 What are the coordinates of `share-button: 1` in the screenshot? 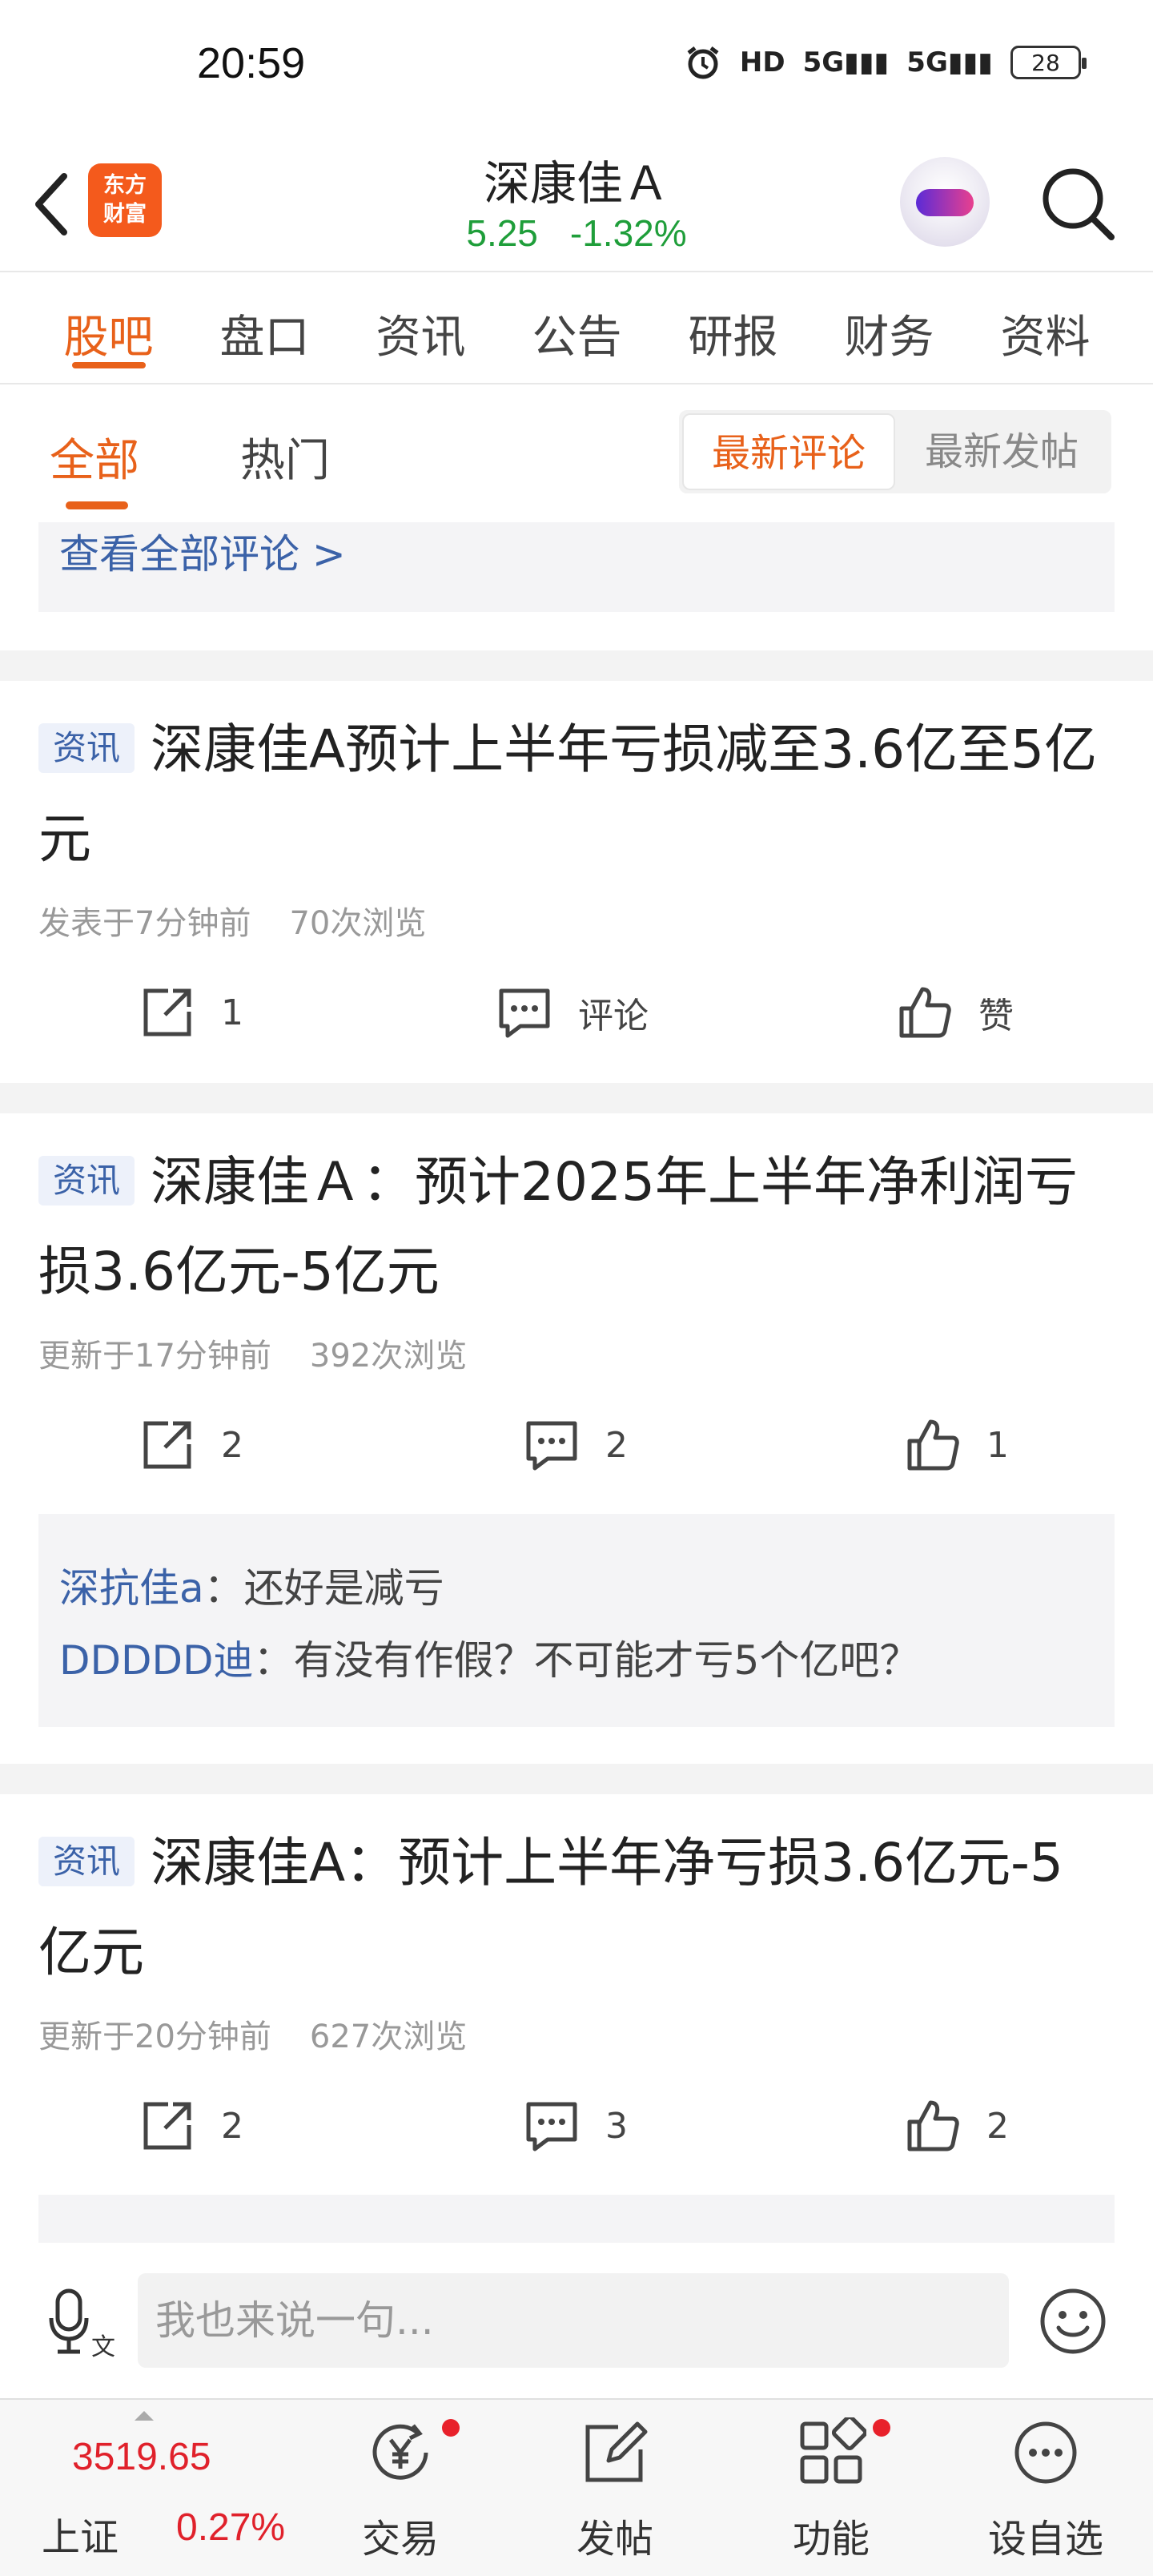 It's located at (189, 1012).